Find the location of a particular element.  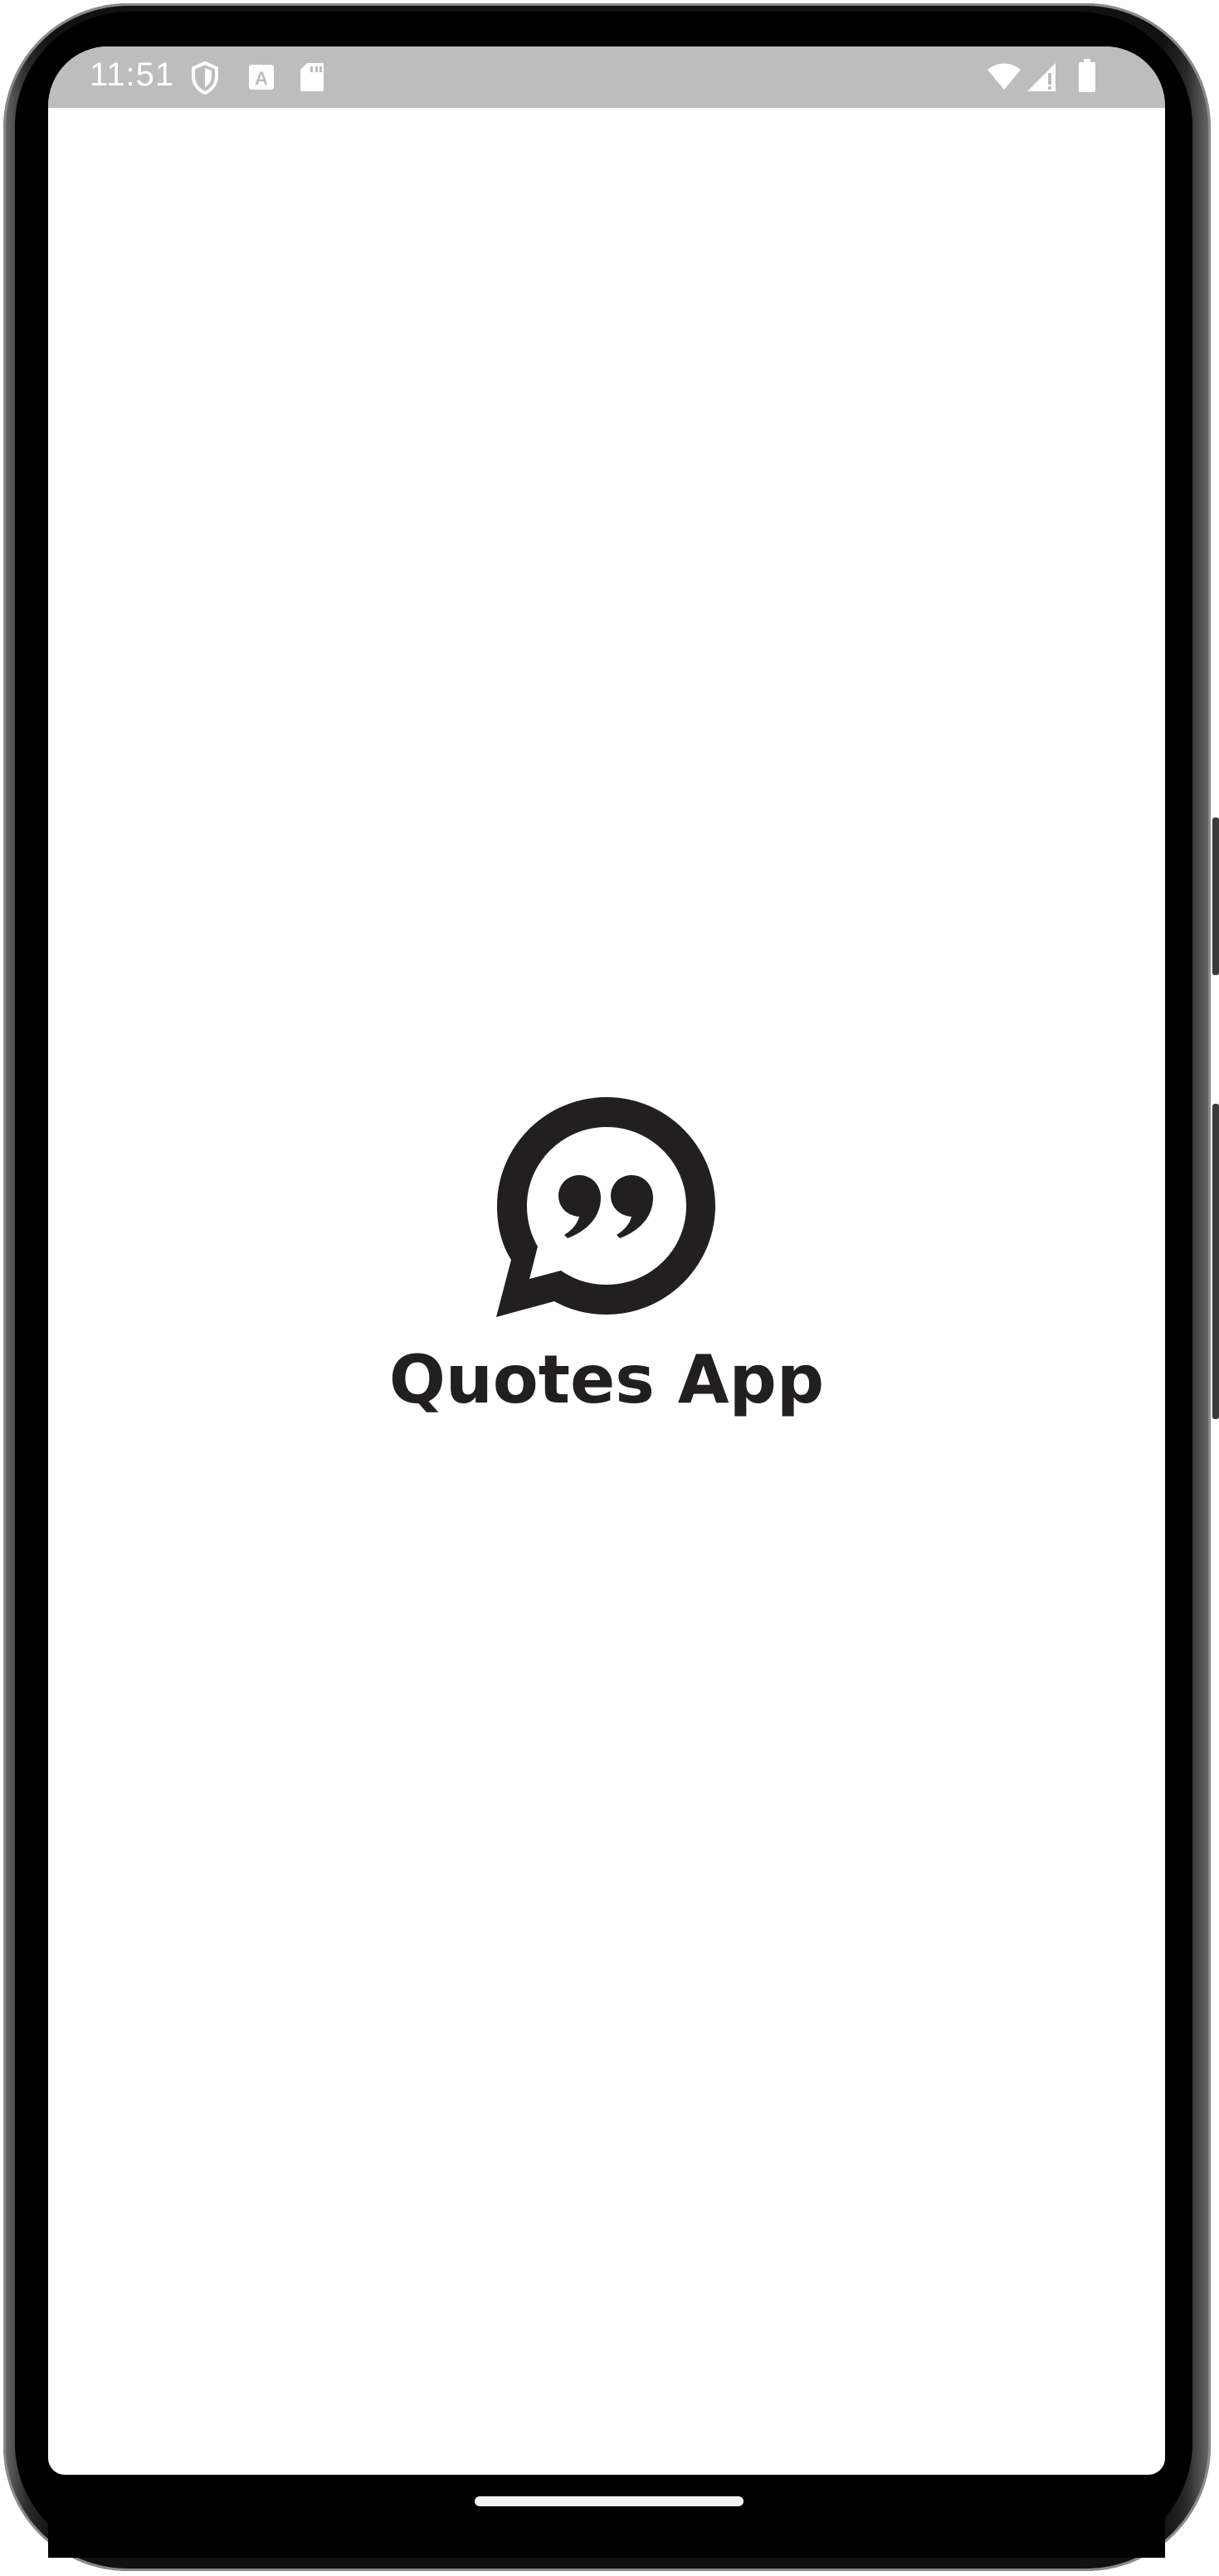

quote-bubble-icon is located at coordinates (606, 1207).